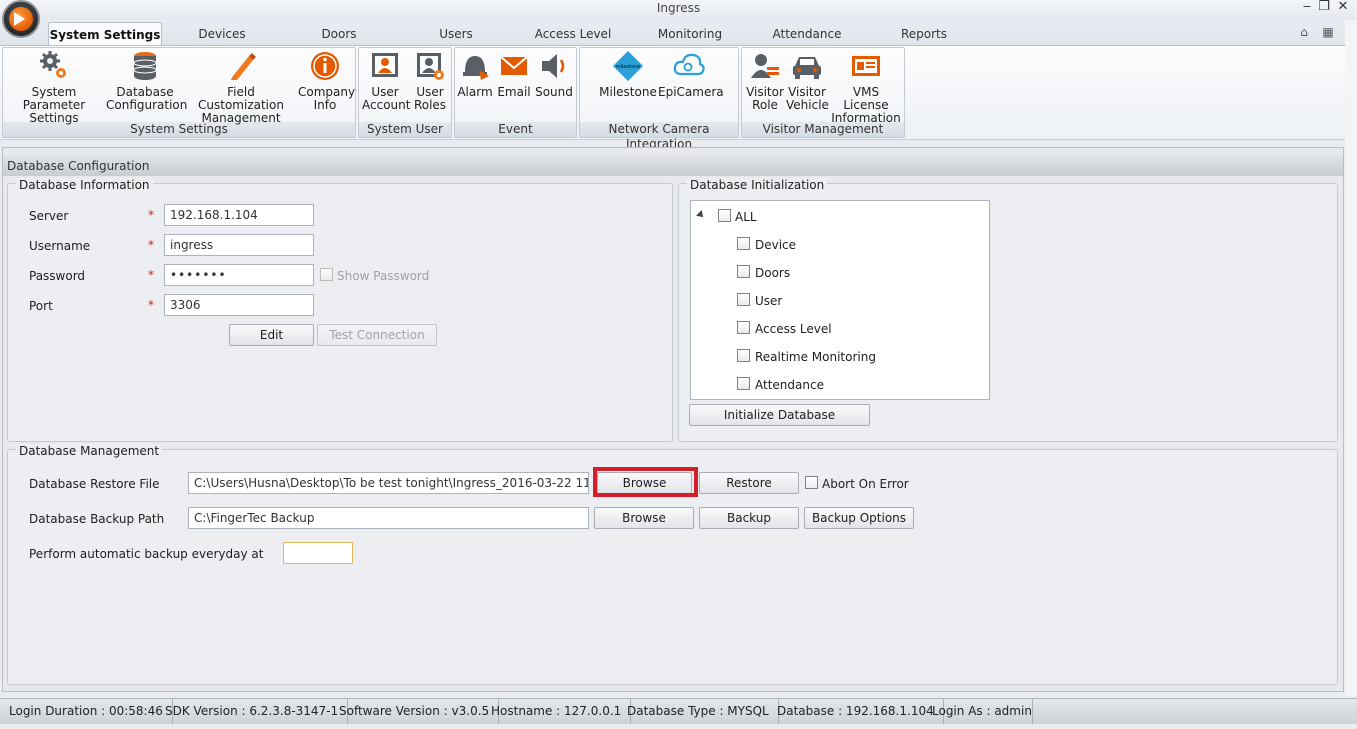  What do you see at coordinates (53, 64) in the screenshot?
I see `gears-icon` at bounding box center [53, 64].